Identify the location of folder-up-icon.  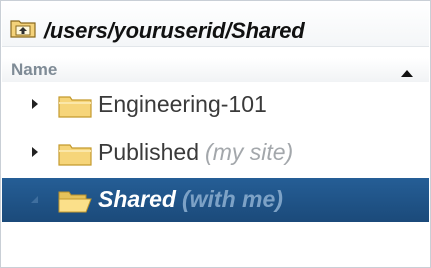
(23, 28).